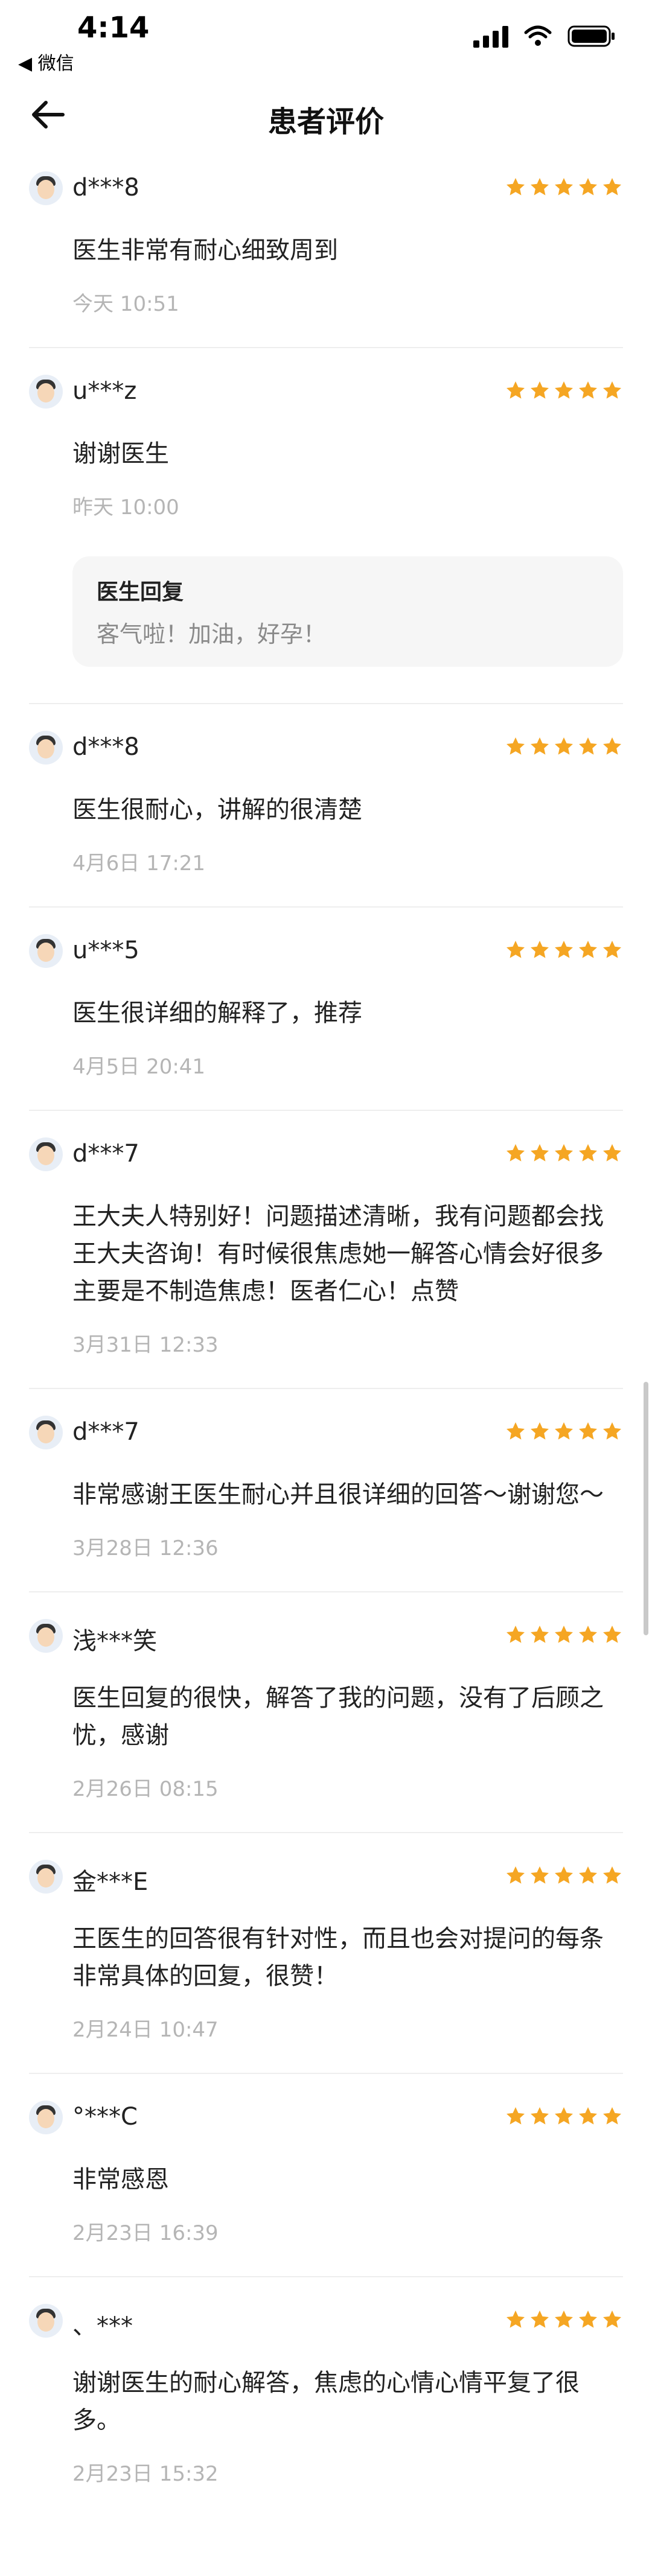  What do you see at coordinates (325, 122) in the screenshot?
I see `page-title: 患者评价` at bounding box center [325, 122].